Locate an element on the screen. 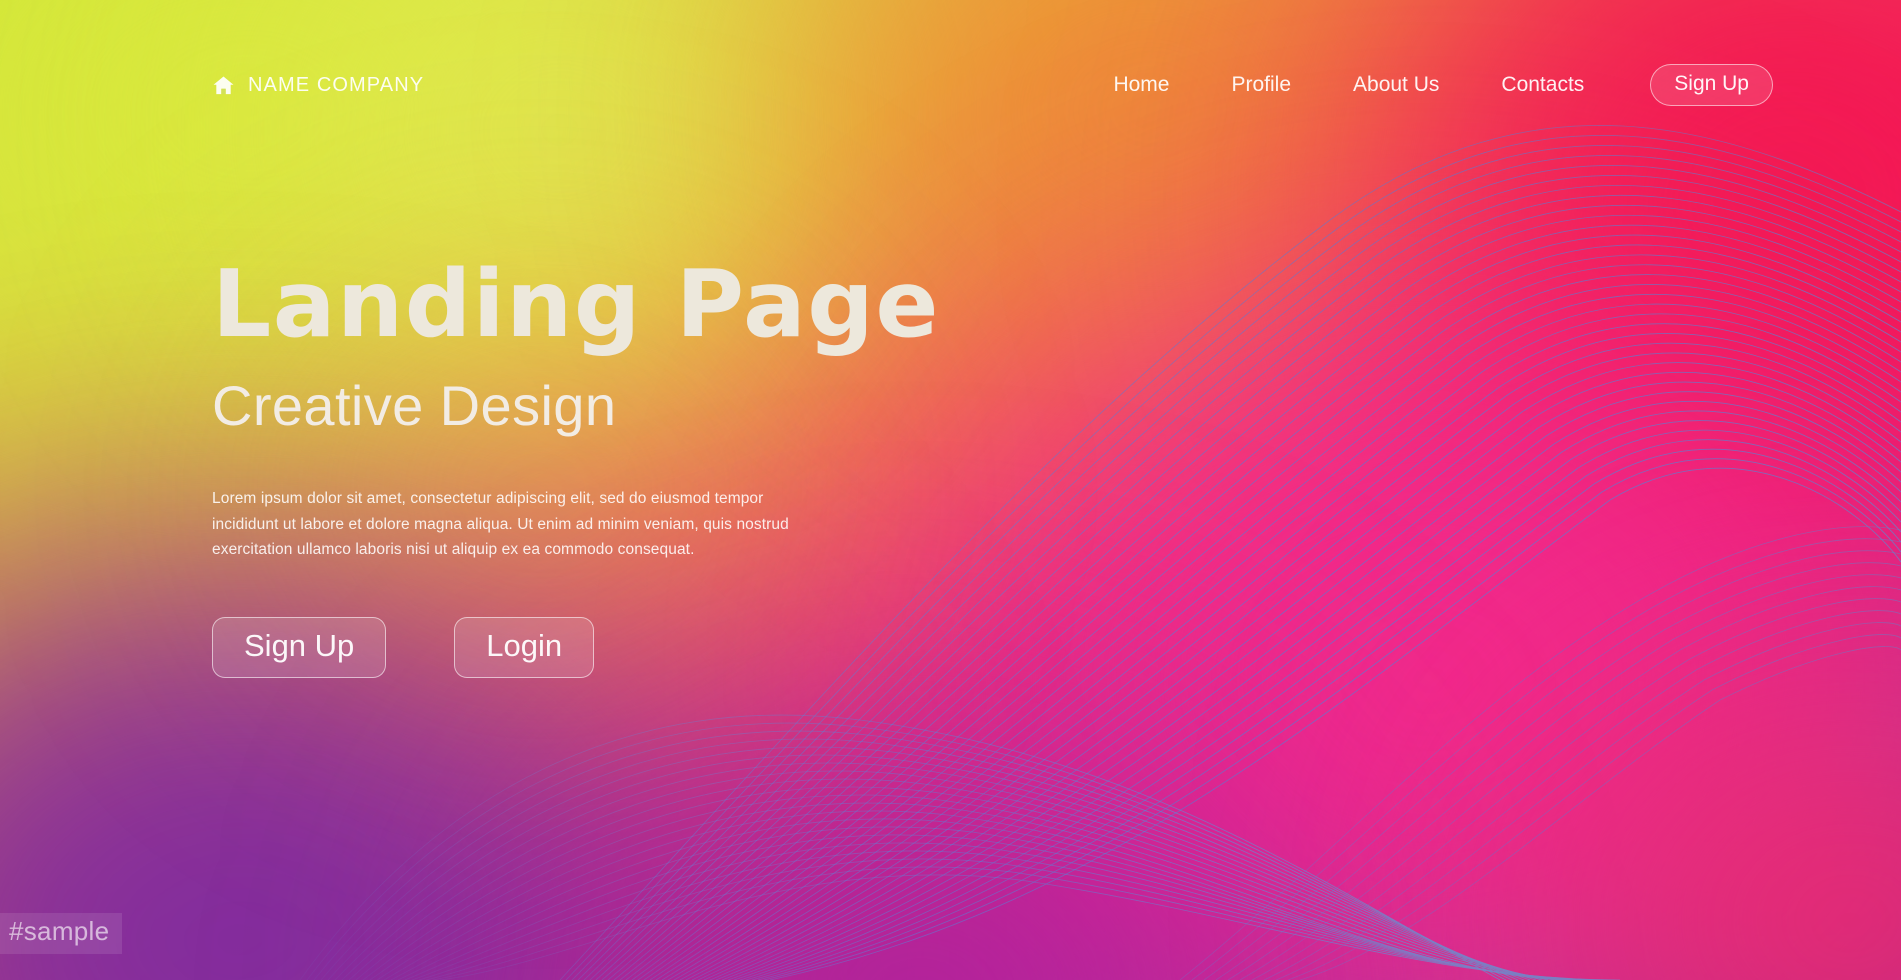  main-navigation: Home Profile About Us Contacts Sign Up is located at coordinates (1427, 85).